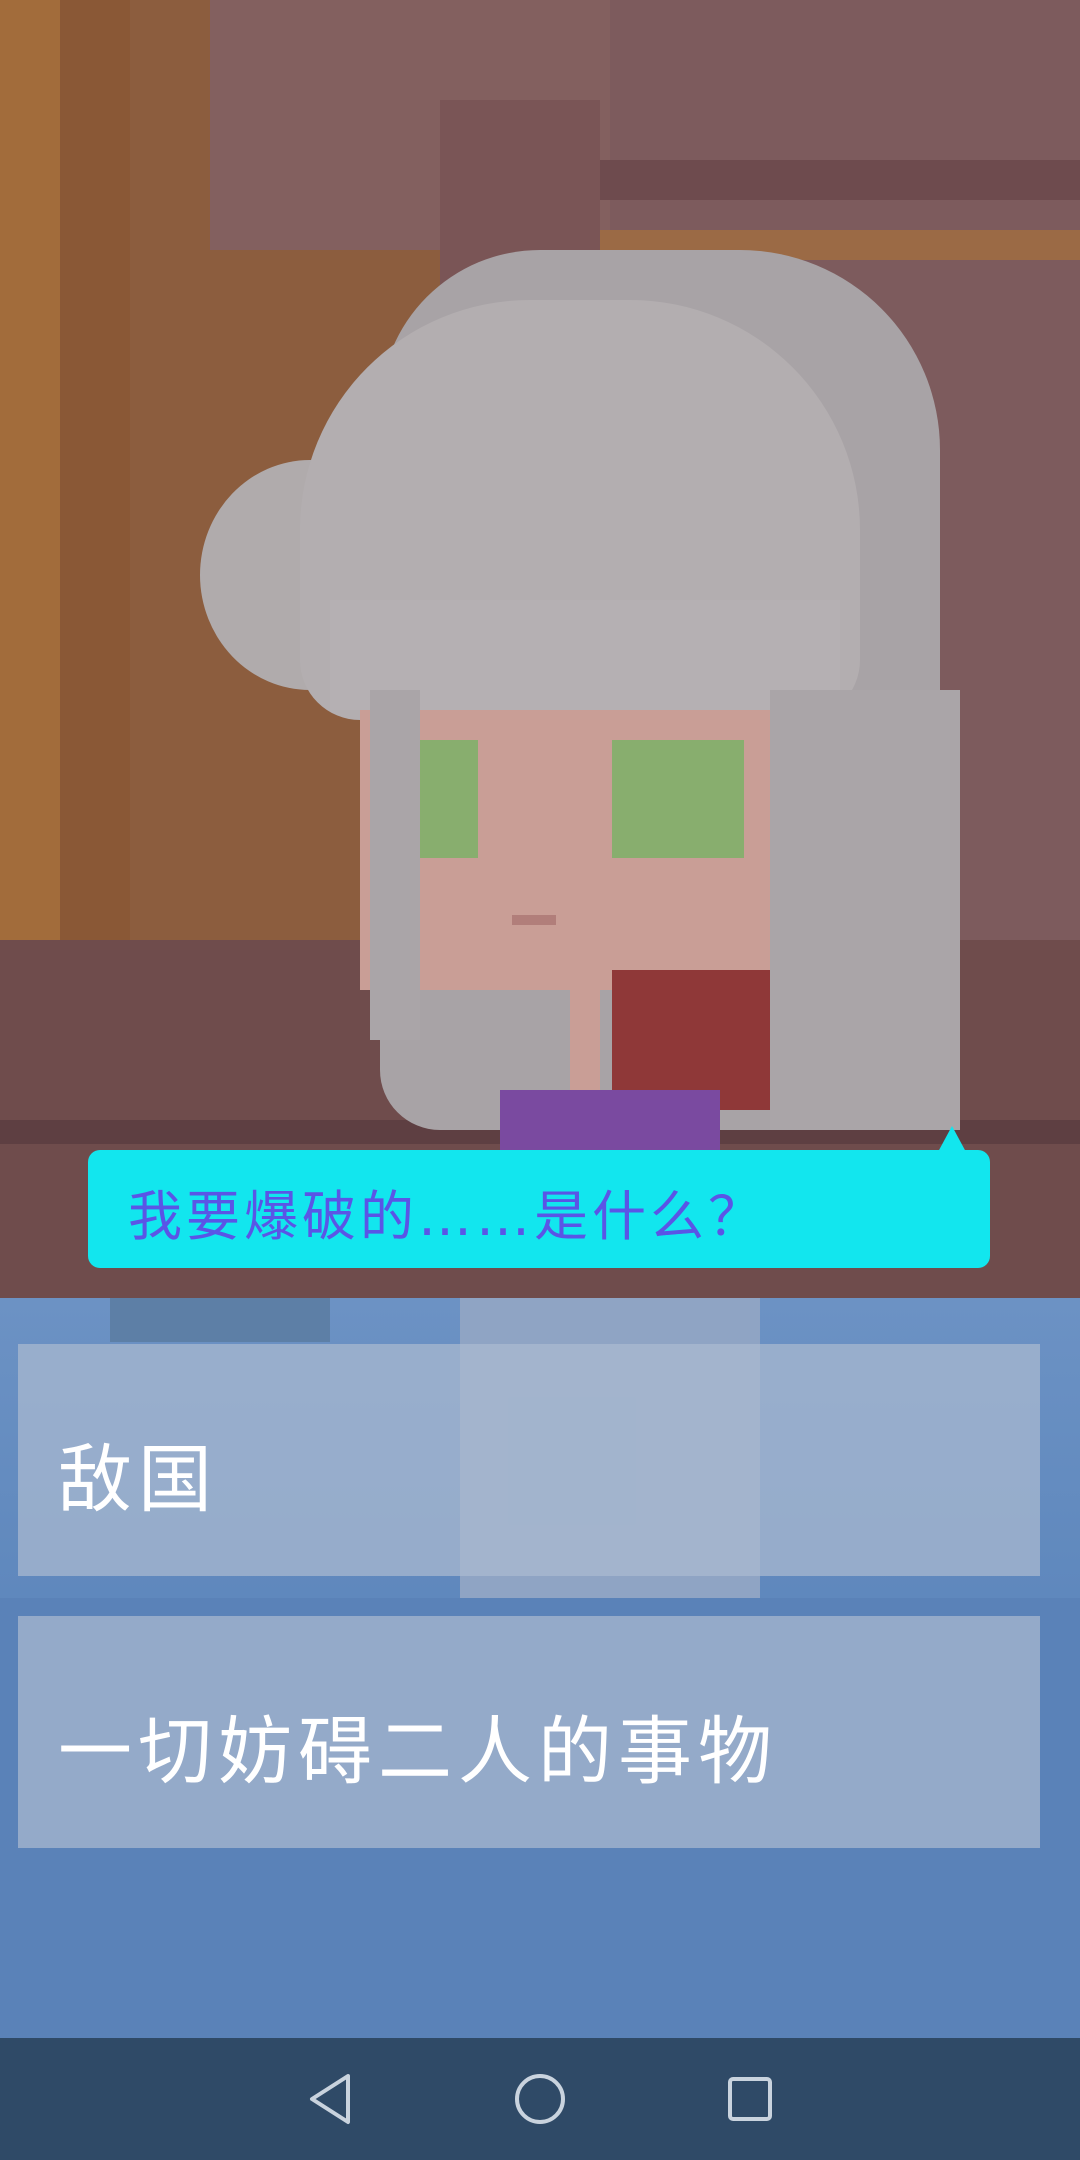 The height and width of the screenshot is (2160, 1080). Describe the element at coordinates (529, 1460) in the screenshot. I see `choice-button-1: 敌国` at that location.